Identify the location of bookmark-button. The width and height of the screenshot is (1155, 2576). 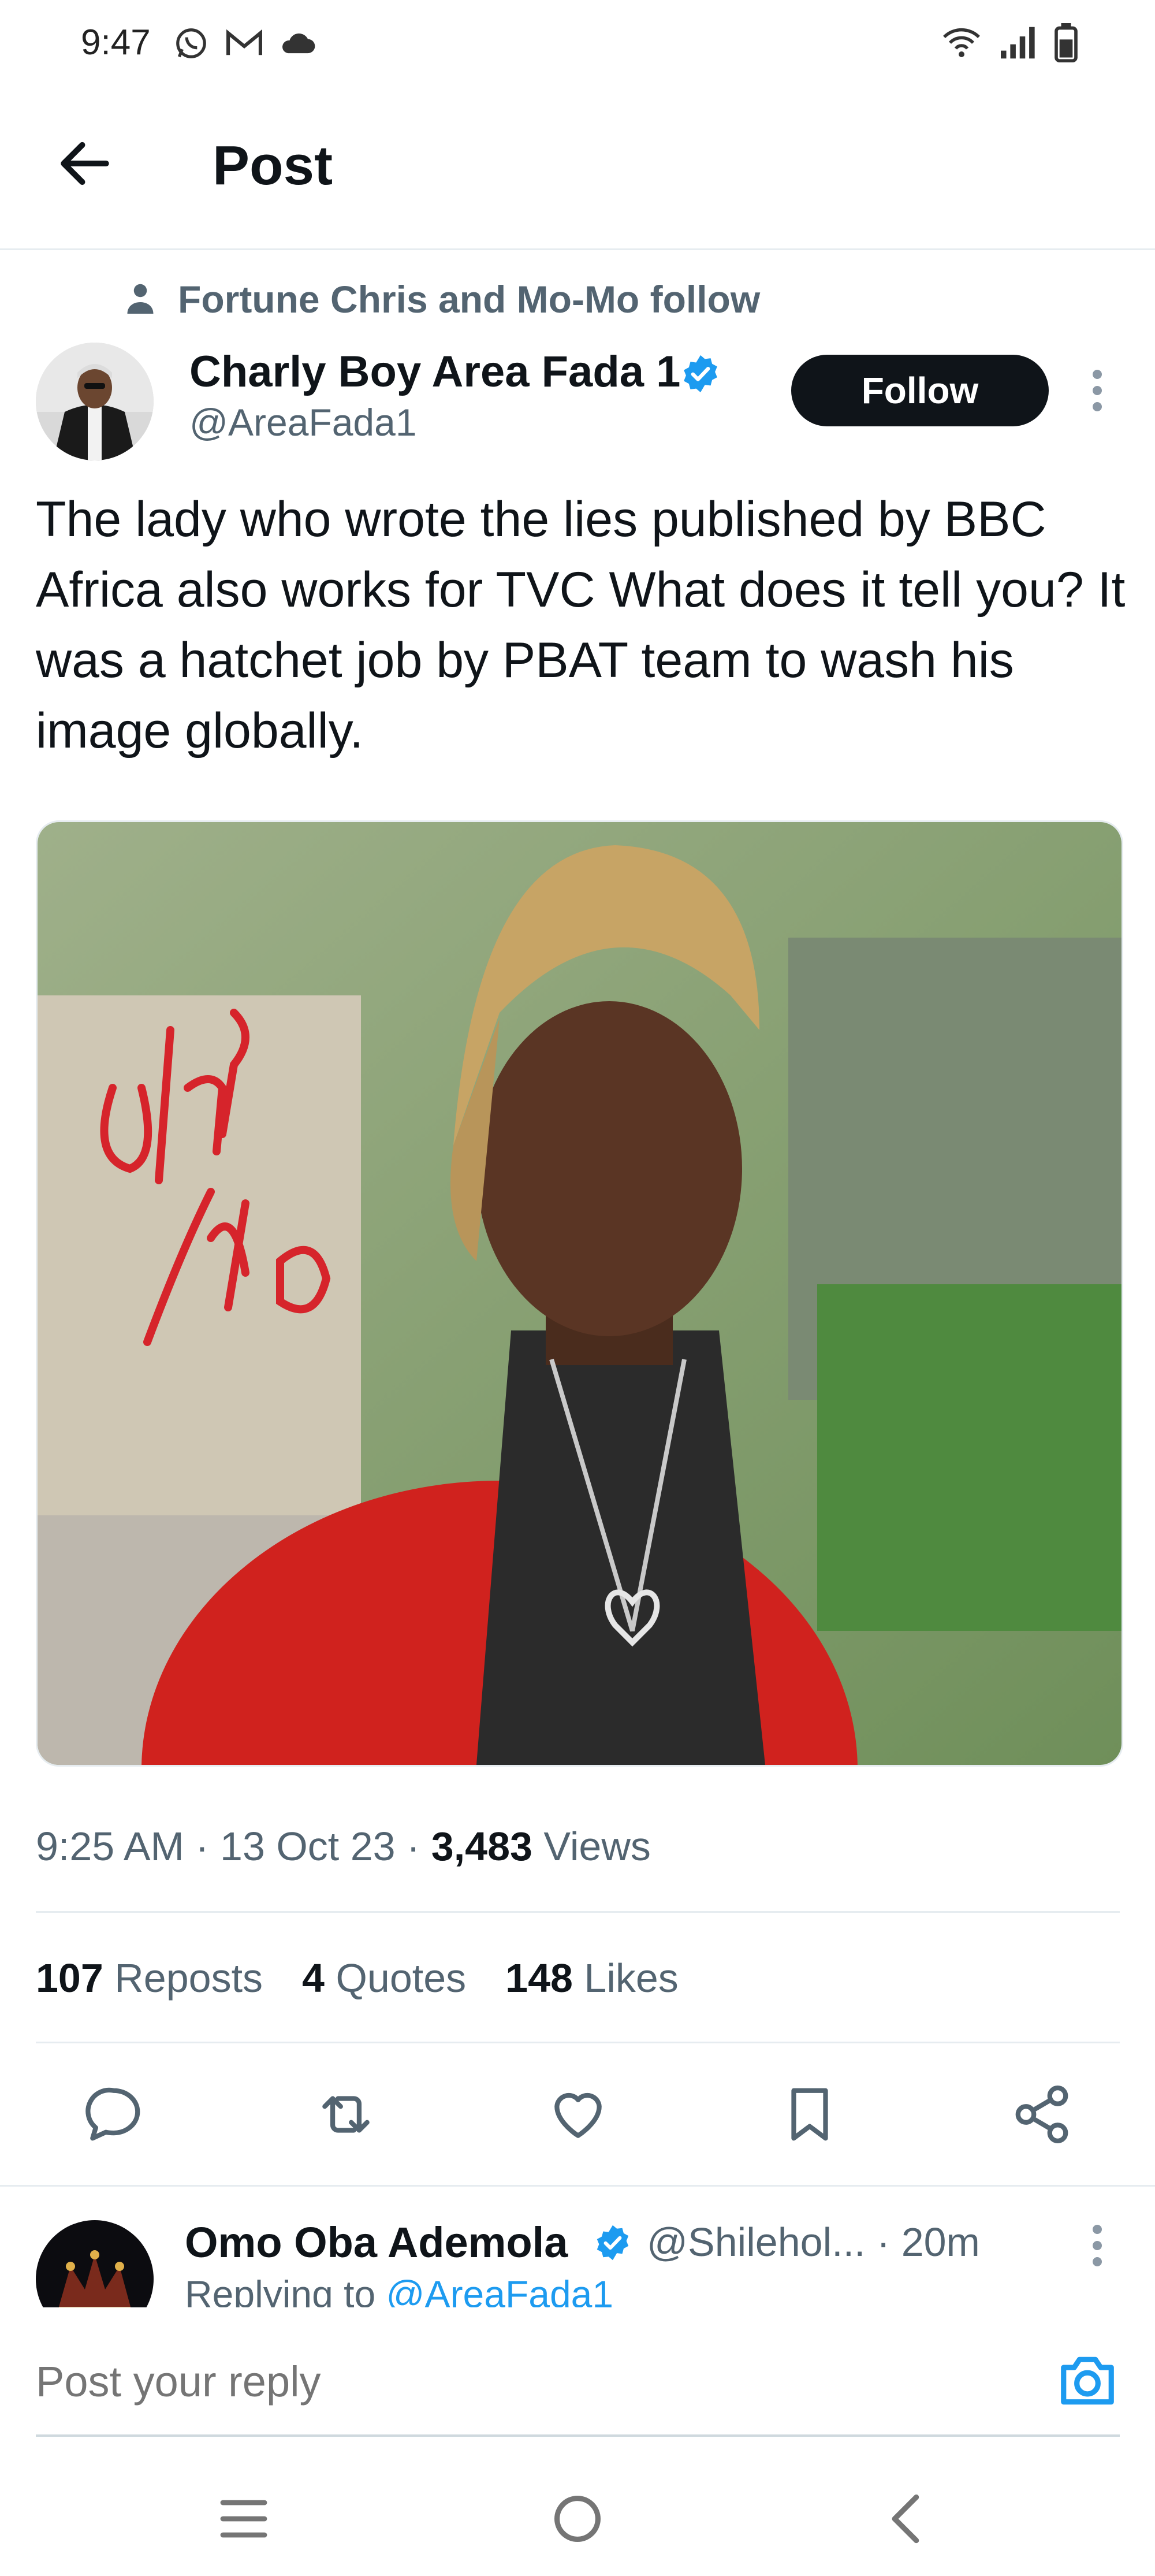
(810, 2114).